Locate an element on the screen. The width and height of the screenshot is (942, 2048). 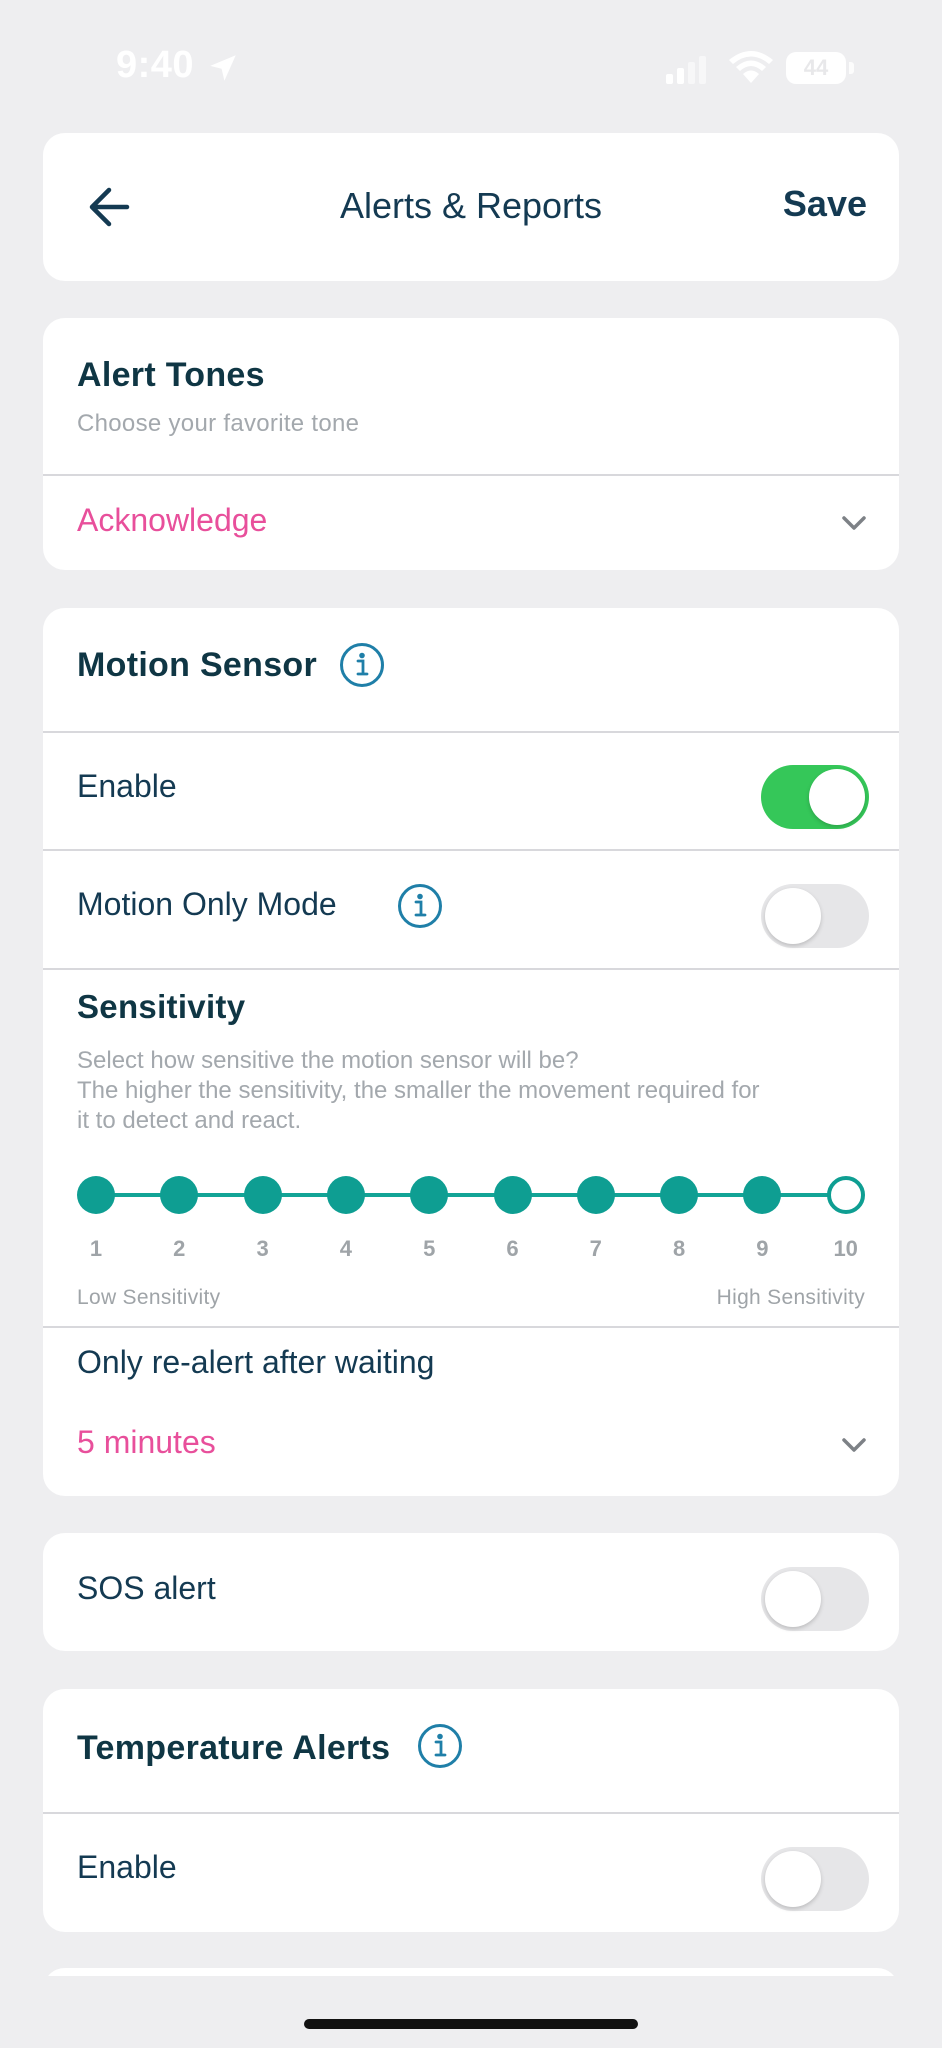
motion-enable-label: Enable is located at coordinates (127, 786).